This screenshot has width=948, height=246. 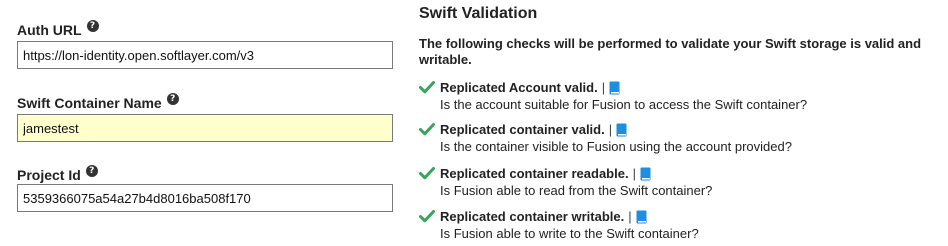 What do you see at coordinates (58, 29) in the screenshot?
I see `auth-url-label: Auth URL ?` at bounding box center [58, 29].